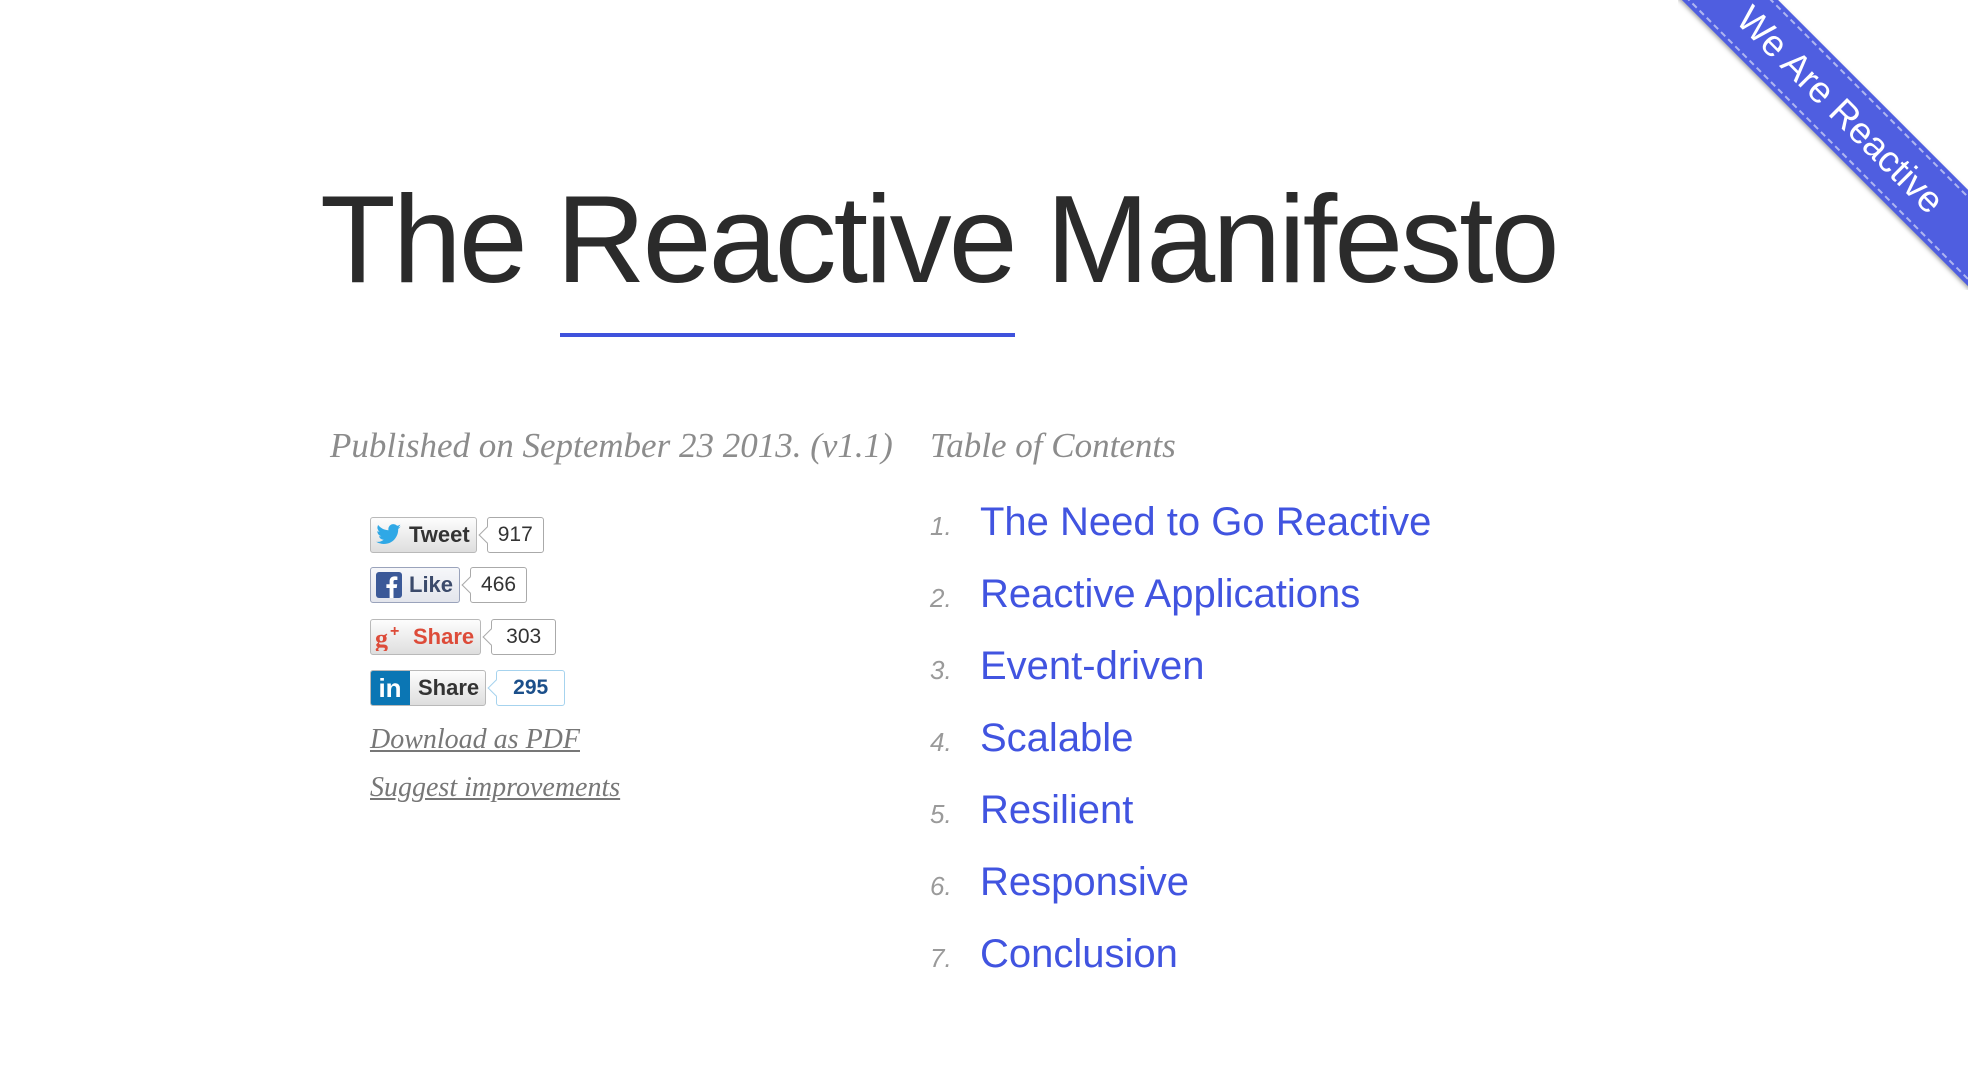 The width and height of the screenshot is (1968, 1076). I want to click on toc-item-number: 1., so click(941, 526).